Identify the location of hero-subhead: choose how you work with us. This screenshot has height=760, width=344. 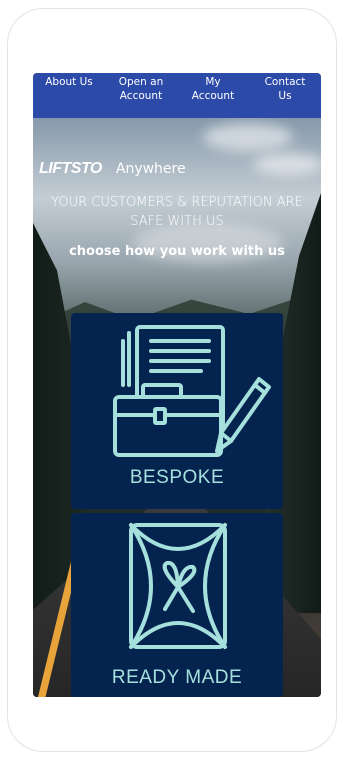
(177, 251).